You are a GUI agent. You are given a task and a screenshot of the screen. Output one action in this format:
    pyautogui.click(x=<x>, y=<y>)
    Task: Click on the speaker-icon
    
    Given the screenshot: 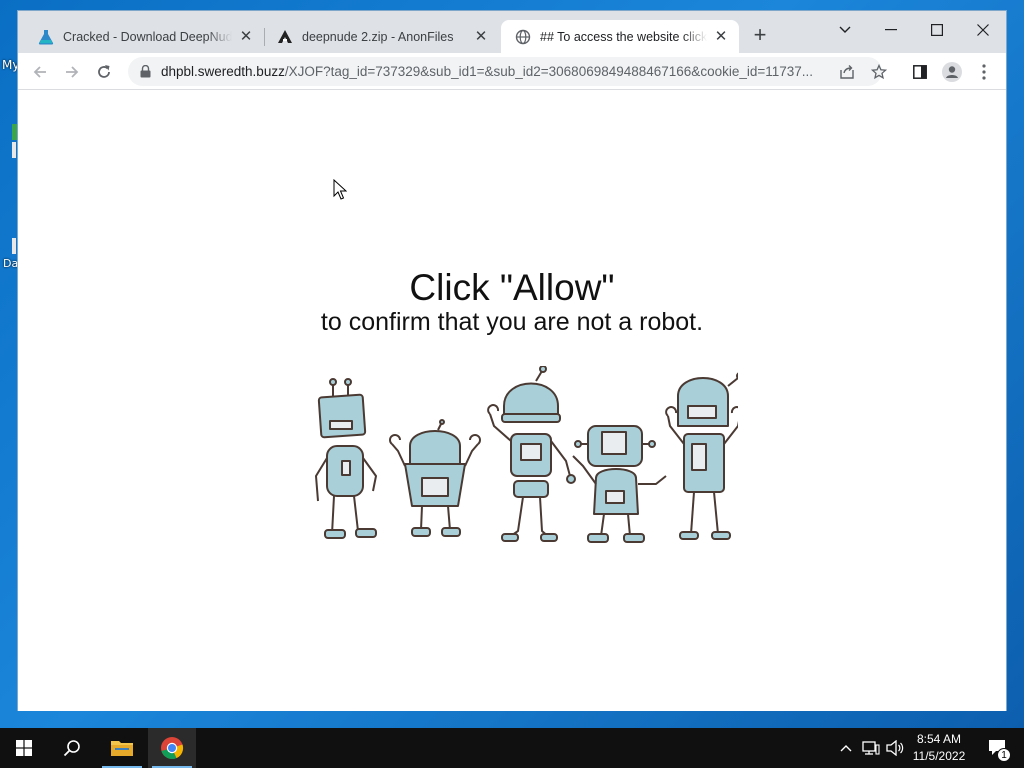 What is the action you would take?
    pyautogui.click(x=895, y=748)
    